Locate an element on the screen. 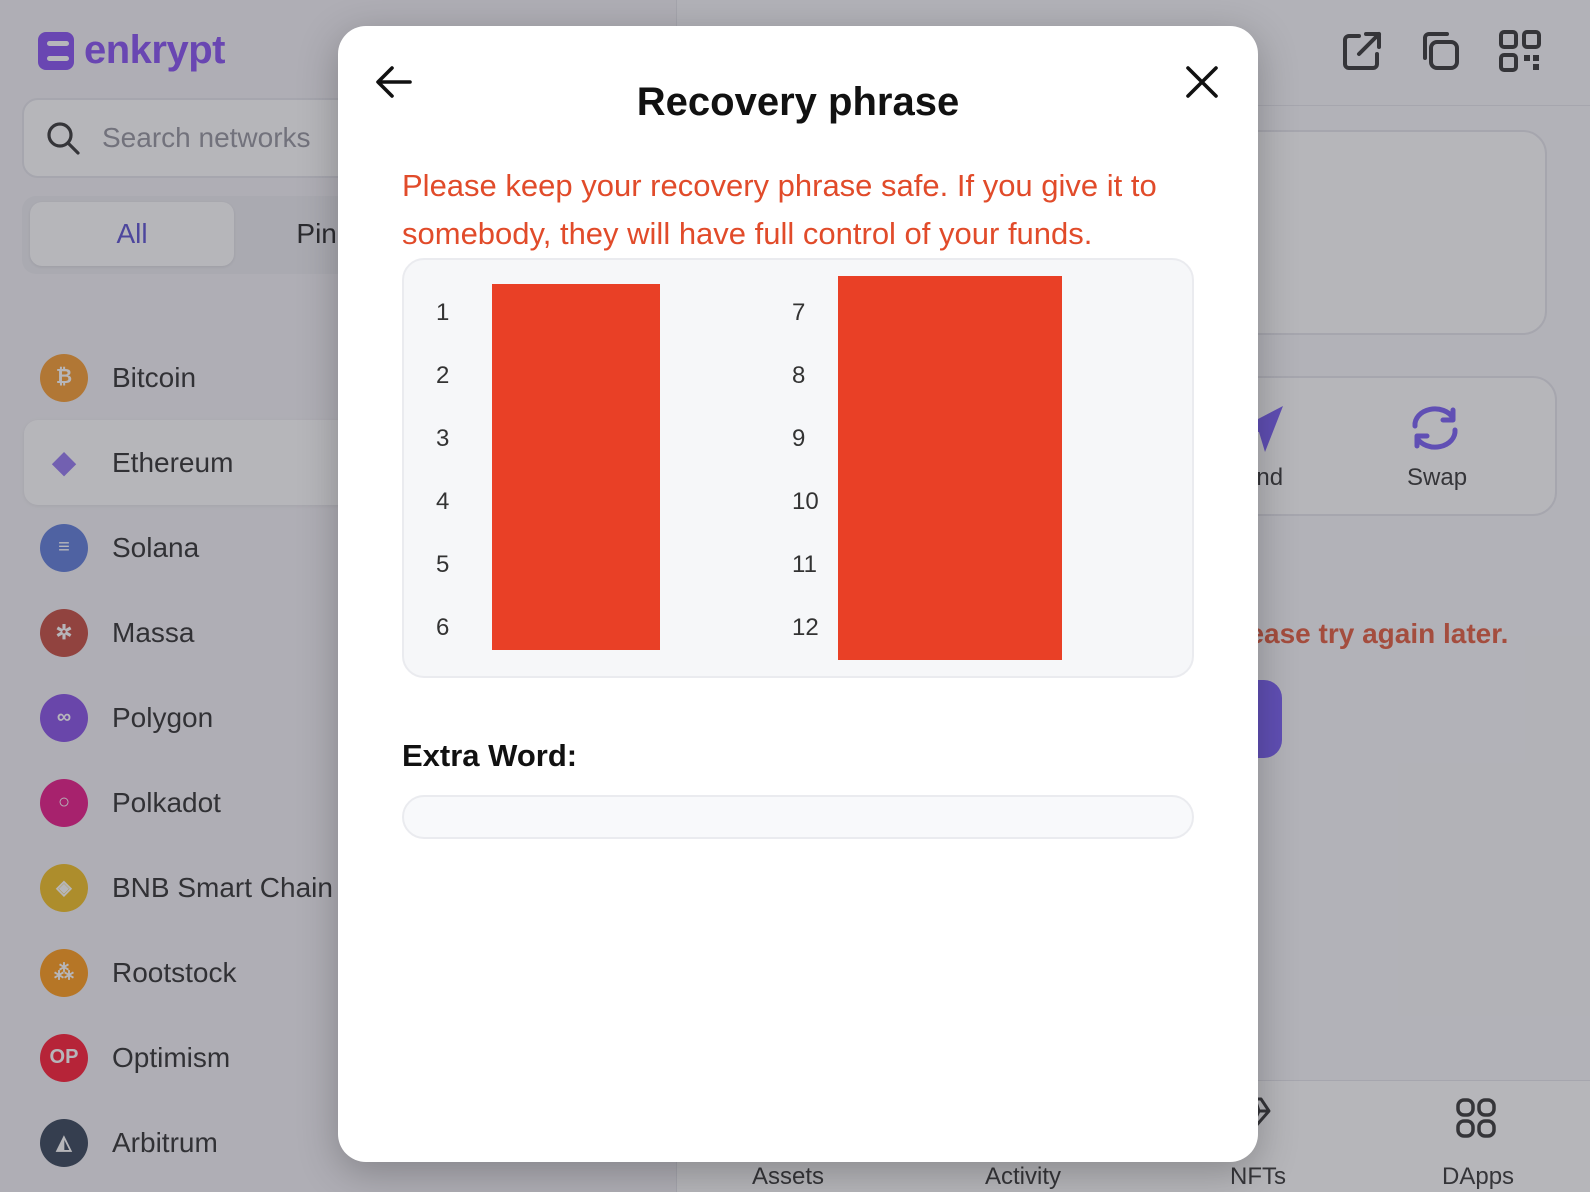 The width and height of the screenshot is (1590, 1192). word-slot: 12 is located at coordinates (812, 628).